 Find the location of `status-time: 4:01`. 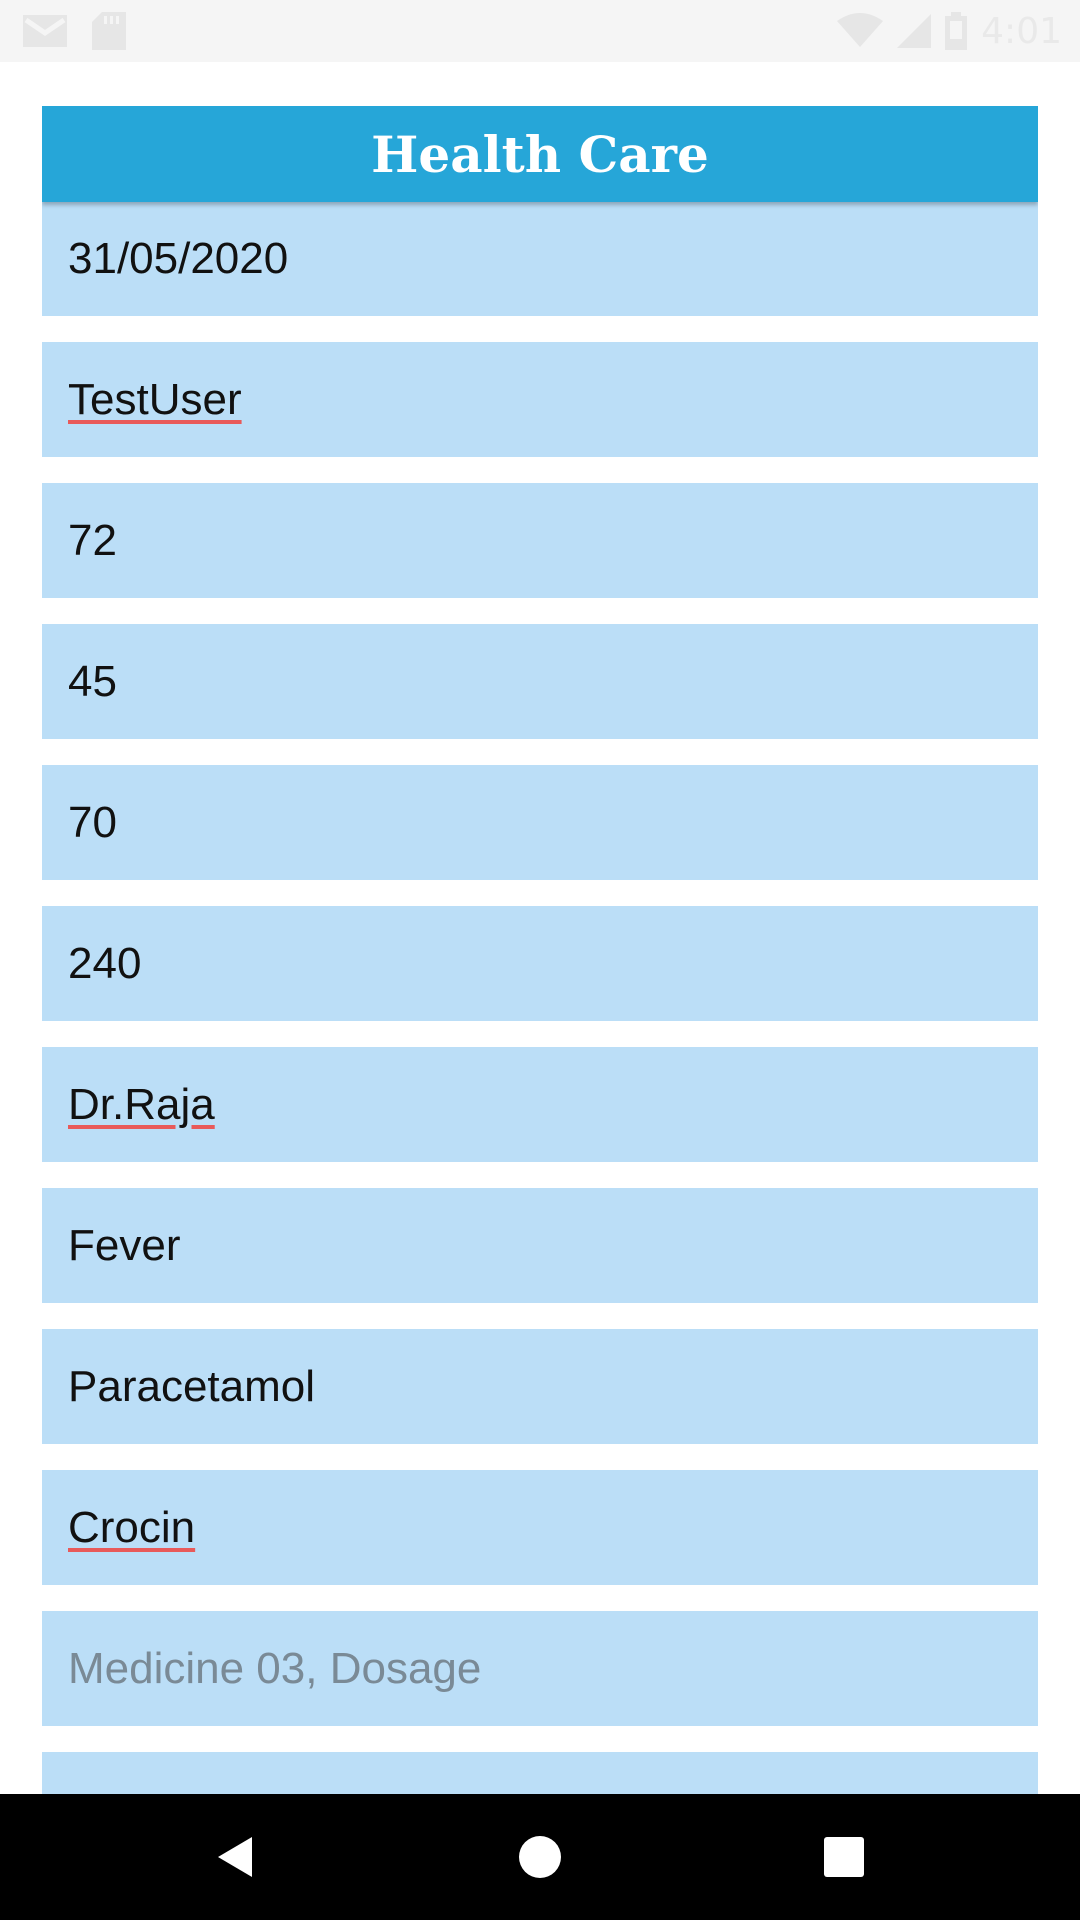

status-time: 4:01 is located at coordinates (1021, 31).